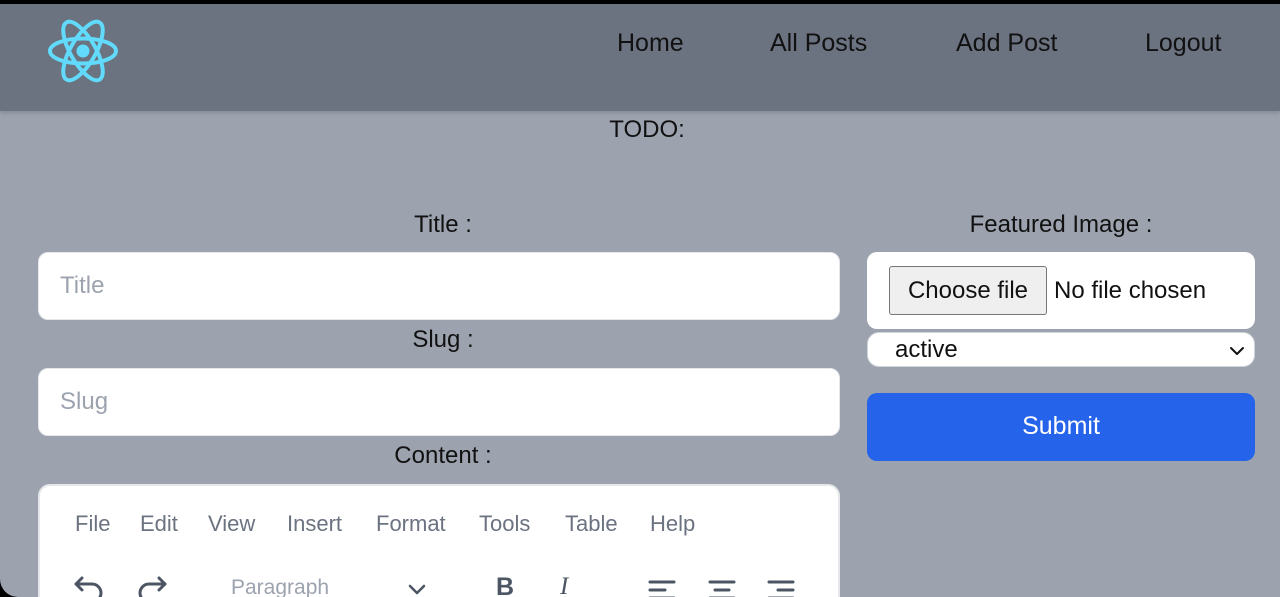 This screenshot has height=597, width=1280. Describe the element at coordinates (505, 585) in the screenshot. I see `bold-button: B` at that location.